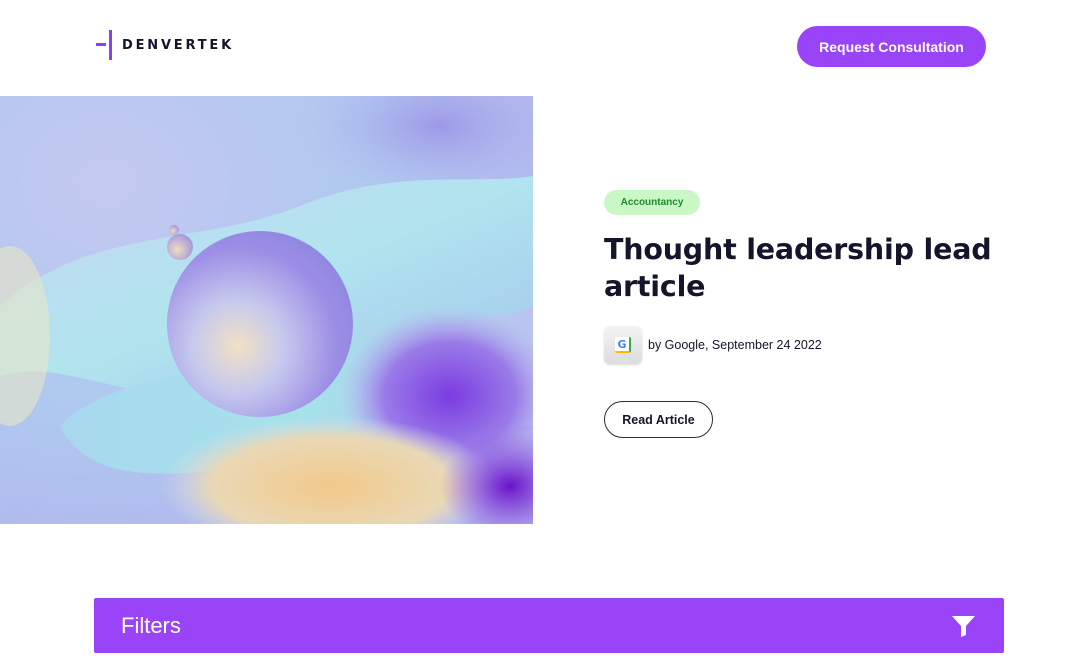 This screenshot has width=1085, height=661. I want to click on author-avatar: G, so click(623, 345).